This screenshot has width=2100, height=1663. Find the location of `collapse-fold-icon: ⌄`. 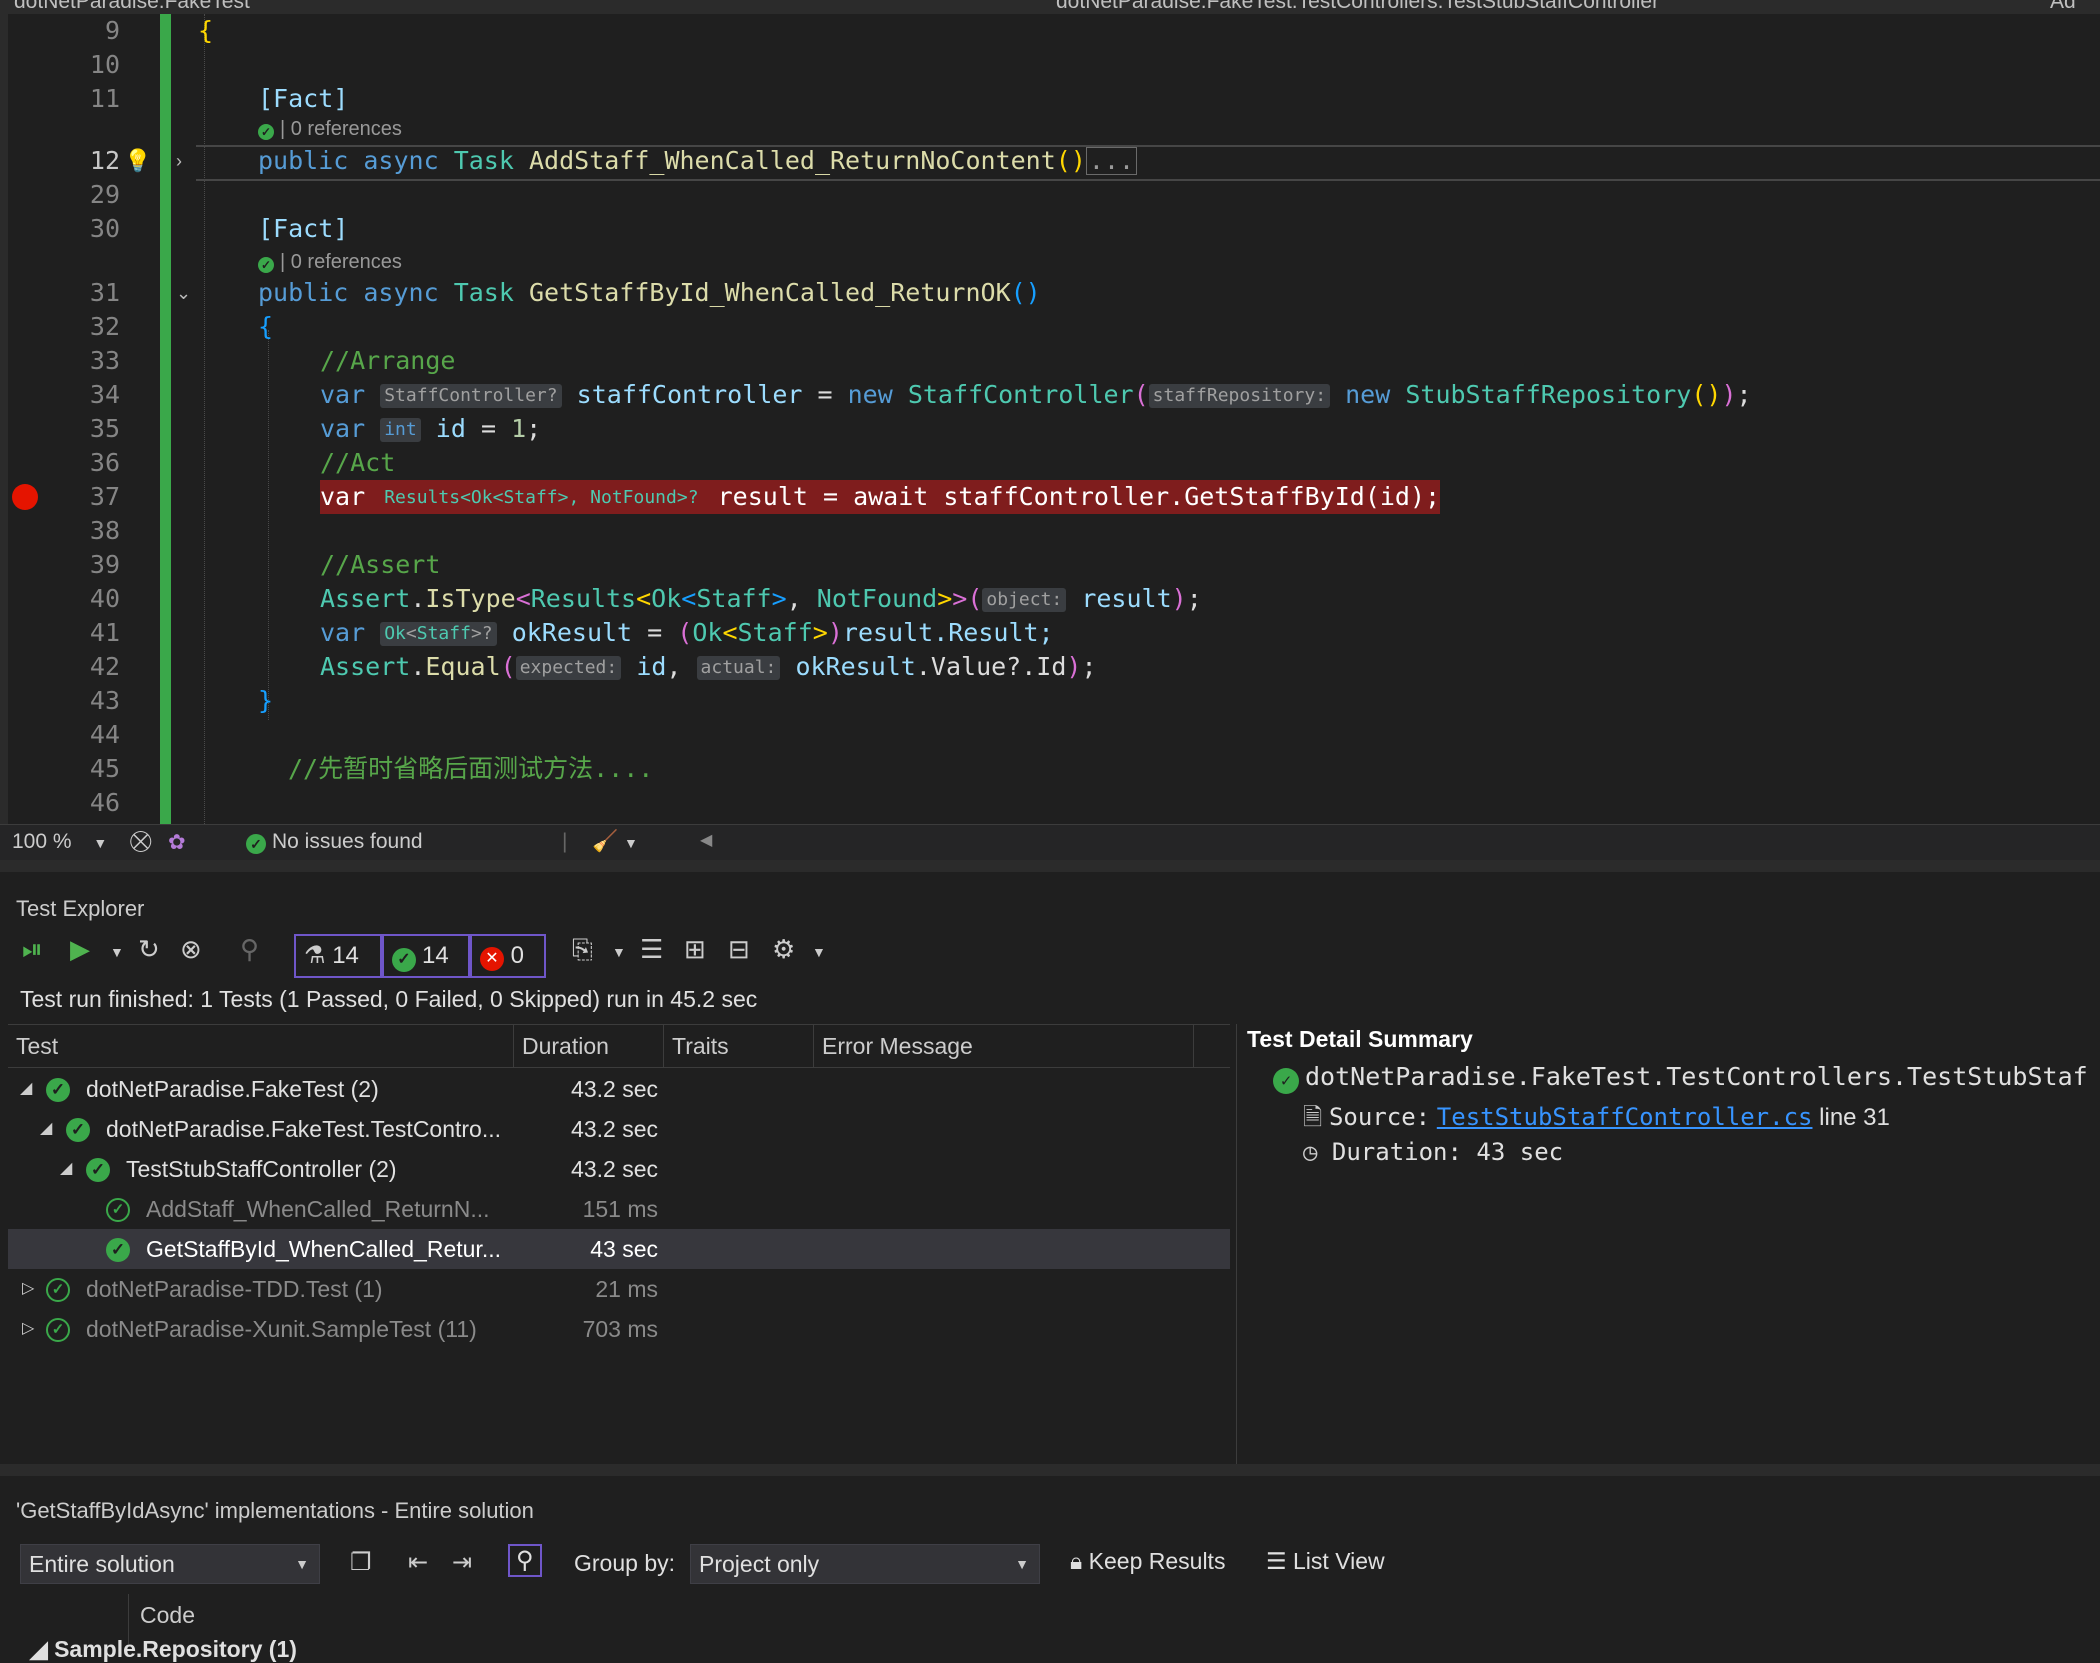

collapse-fold-icon: ⌄ is located at coordinates (183, 293).